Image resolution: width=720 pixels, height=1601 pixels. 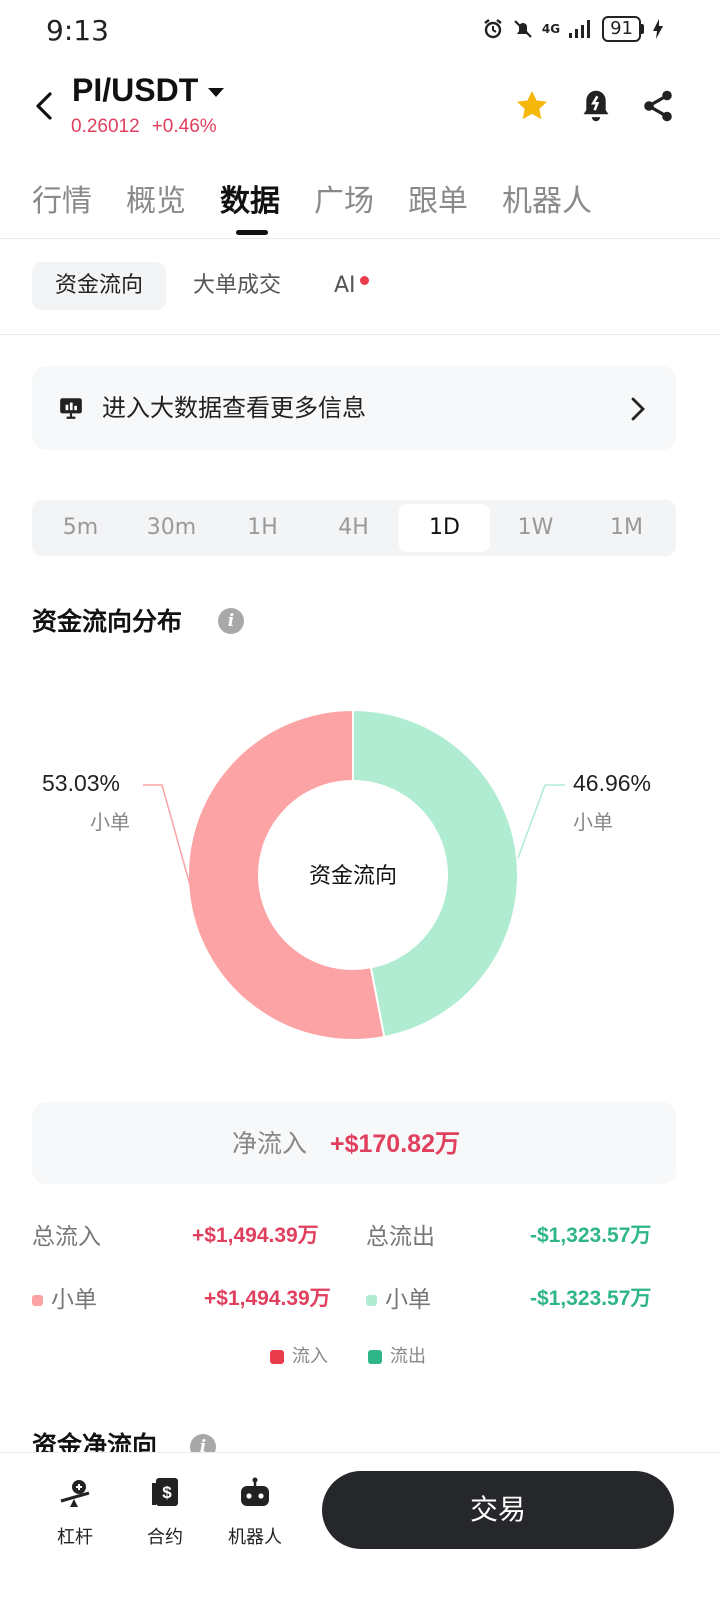 What do you see at coordinates (71, 408) in the screenshot?
I see `presentation-icon` at bounding box center [71, 408].